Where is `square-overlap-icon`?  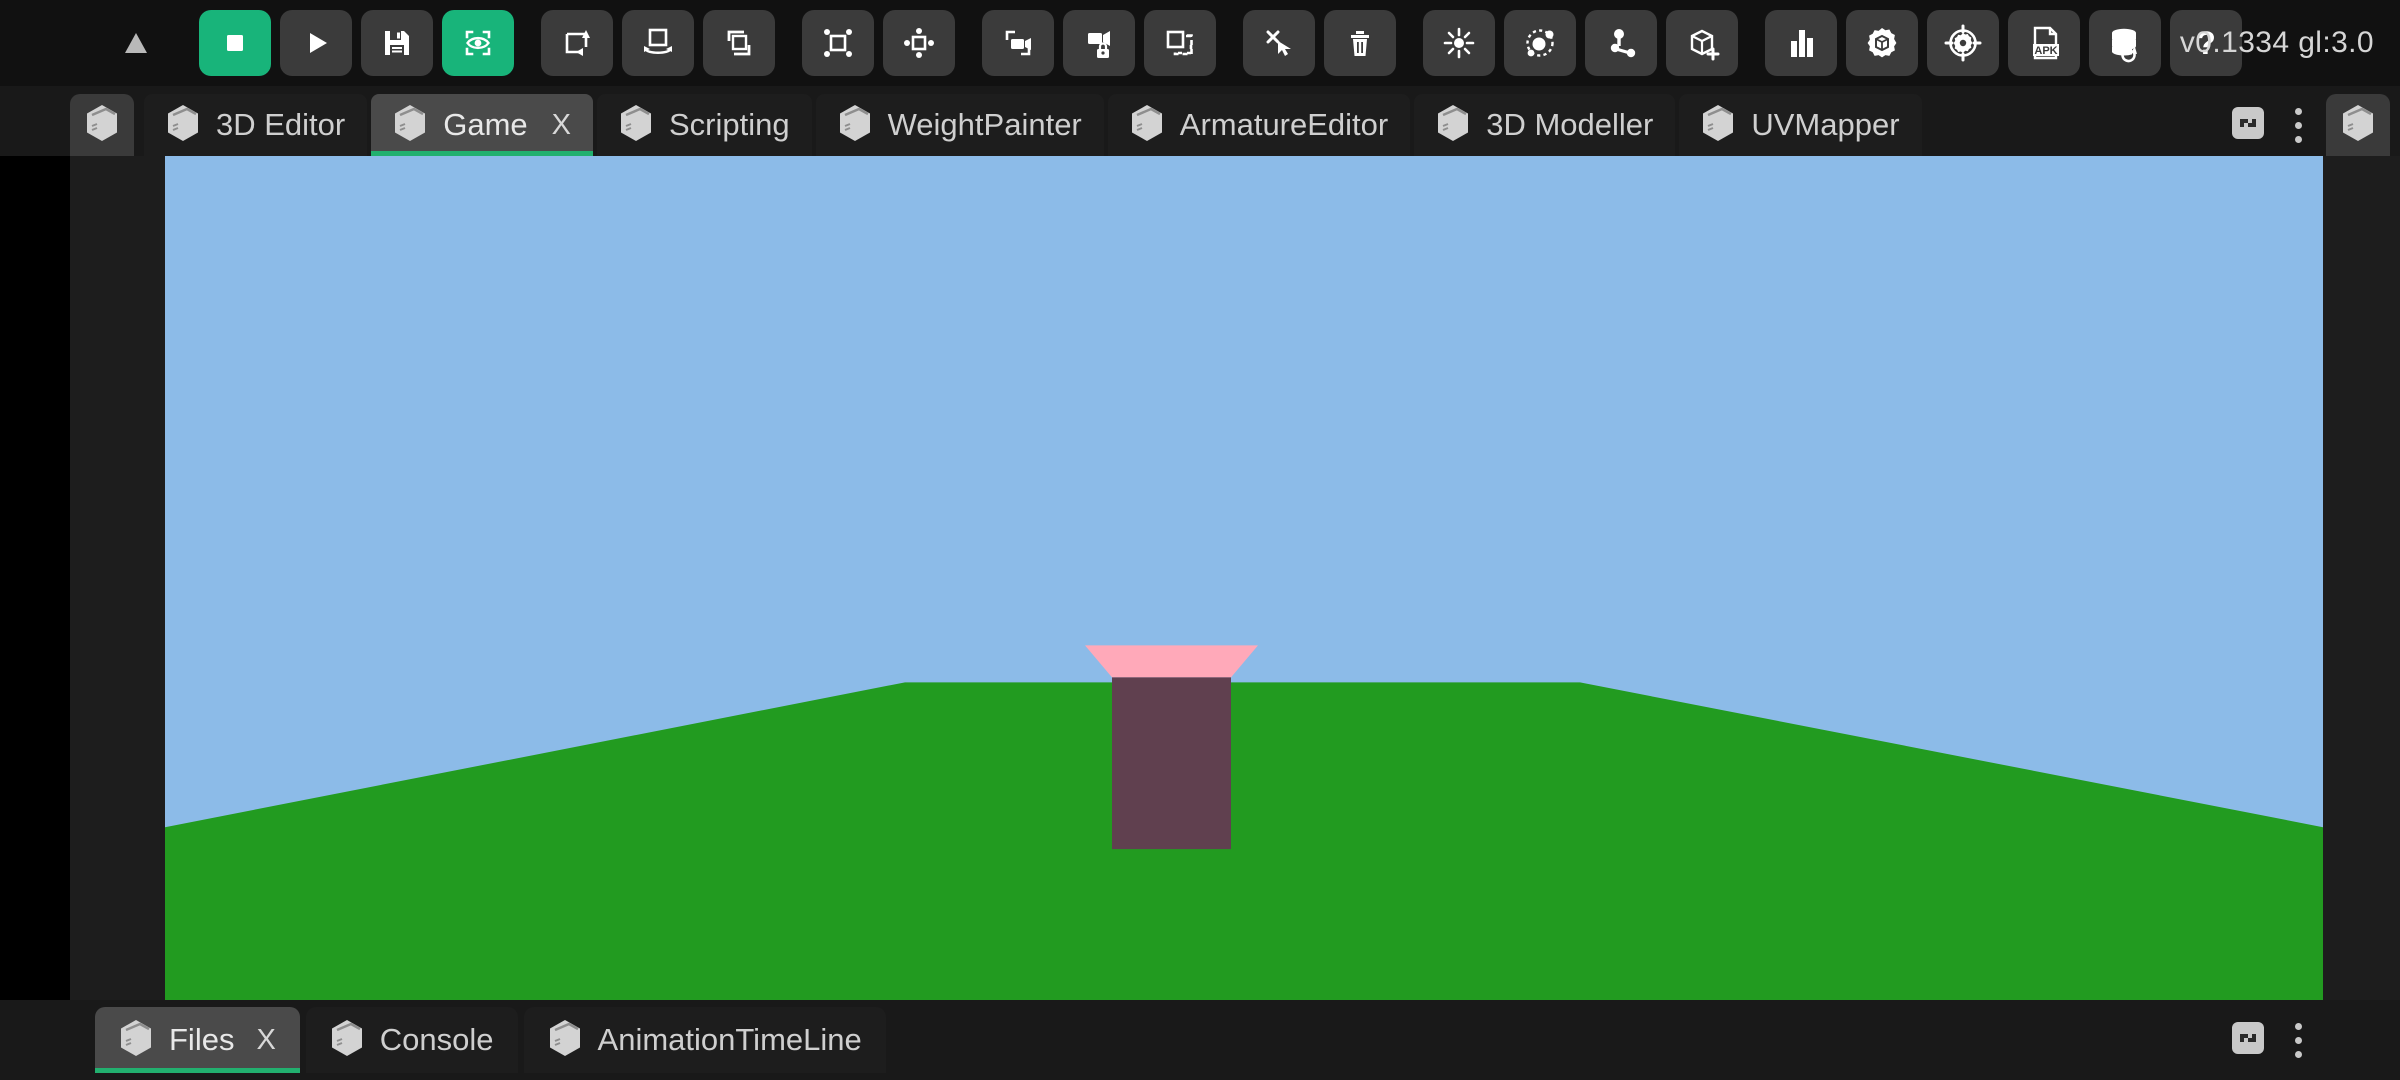
square-overlap-icon is located at coordinates (739, 43).